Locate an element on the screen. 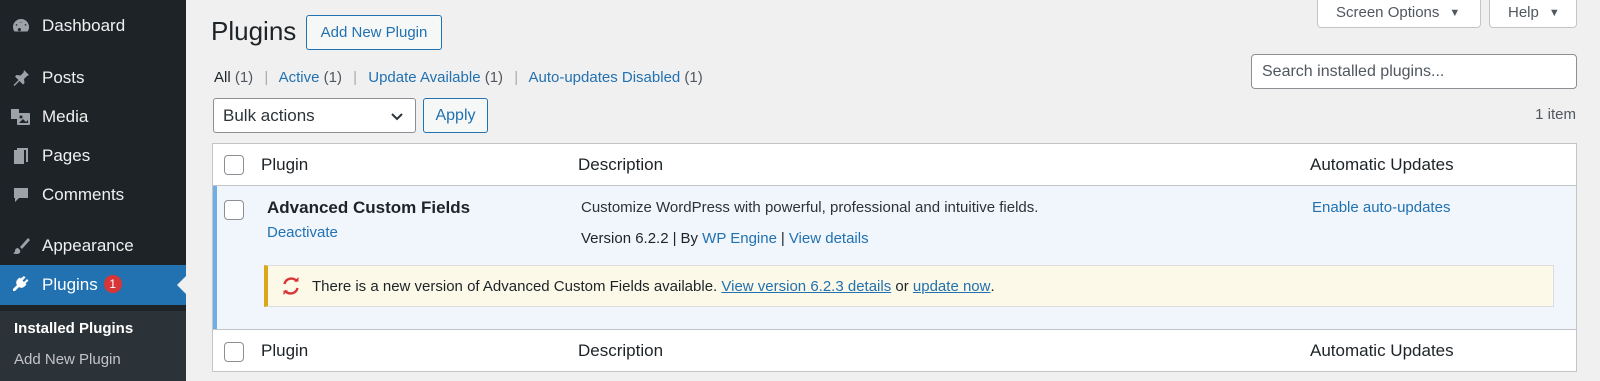 Image resolution: width=1600 pixels, height=381 pixels. sidebar-item-pages: Pages is located at coordinates (93, 156).